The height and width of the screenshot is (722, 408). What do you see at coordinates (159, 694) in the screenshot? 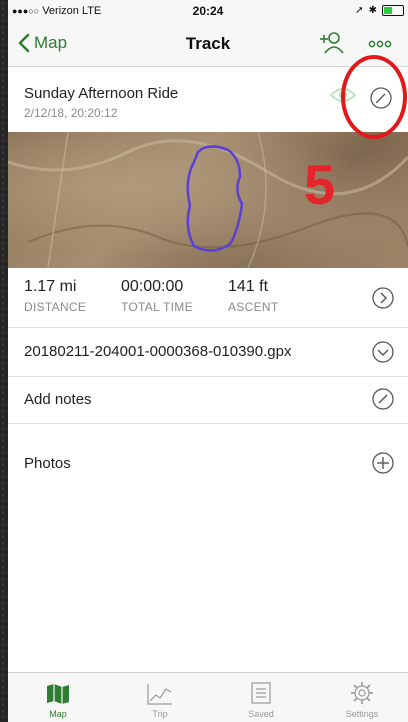
I see `chart-icon` at bounding box center [159, 694].